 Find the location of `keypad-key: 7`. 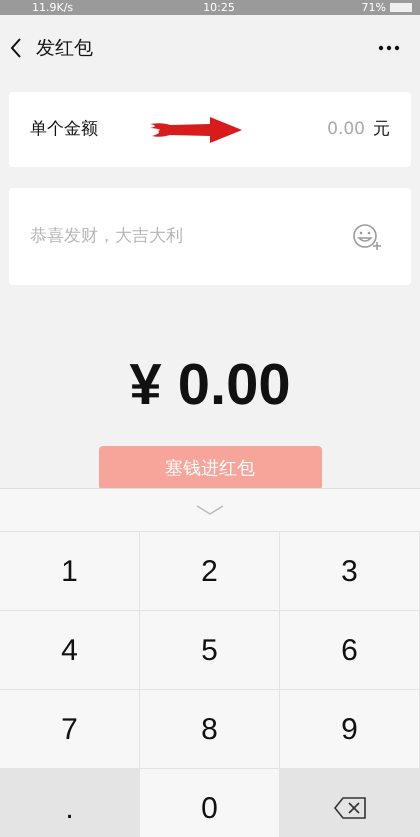

keypad-key: 7 is located at coordinates (70, 729).